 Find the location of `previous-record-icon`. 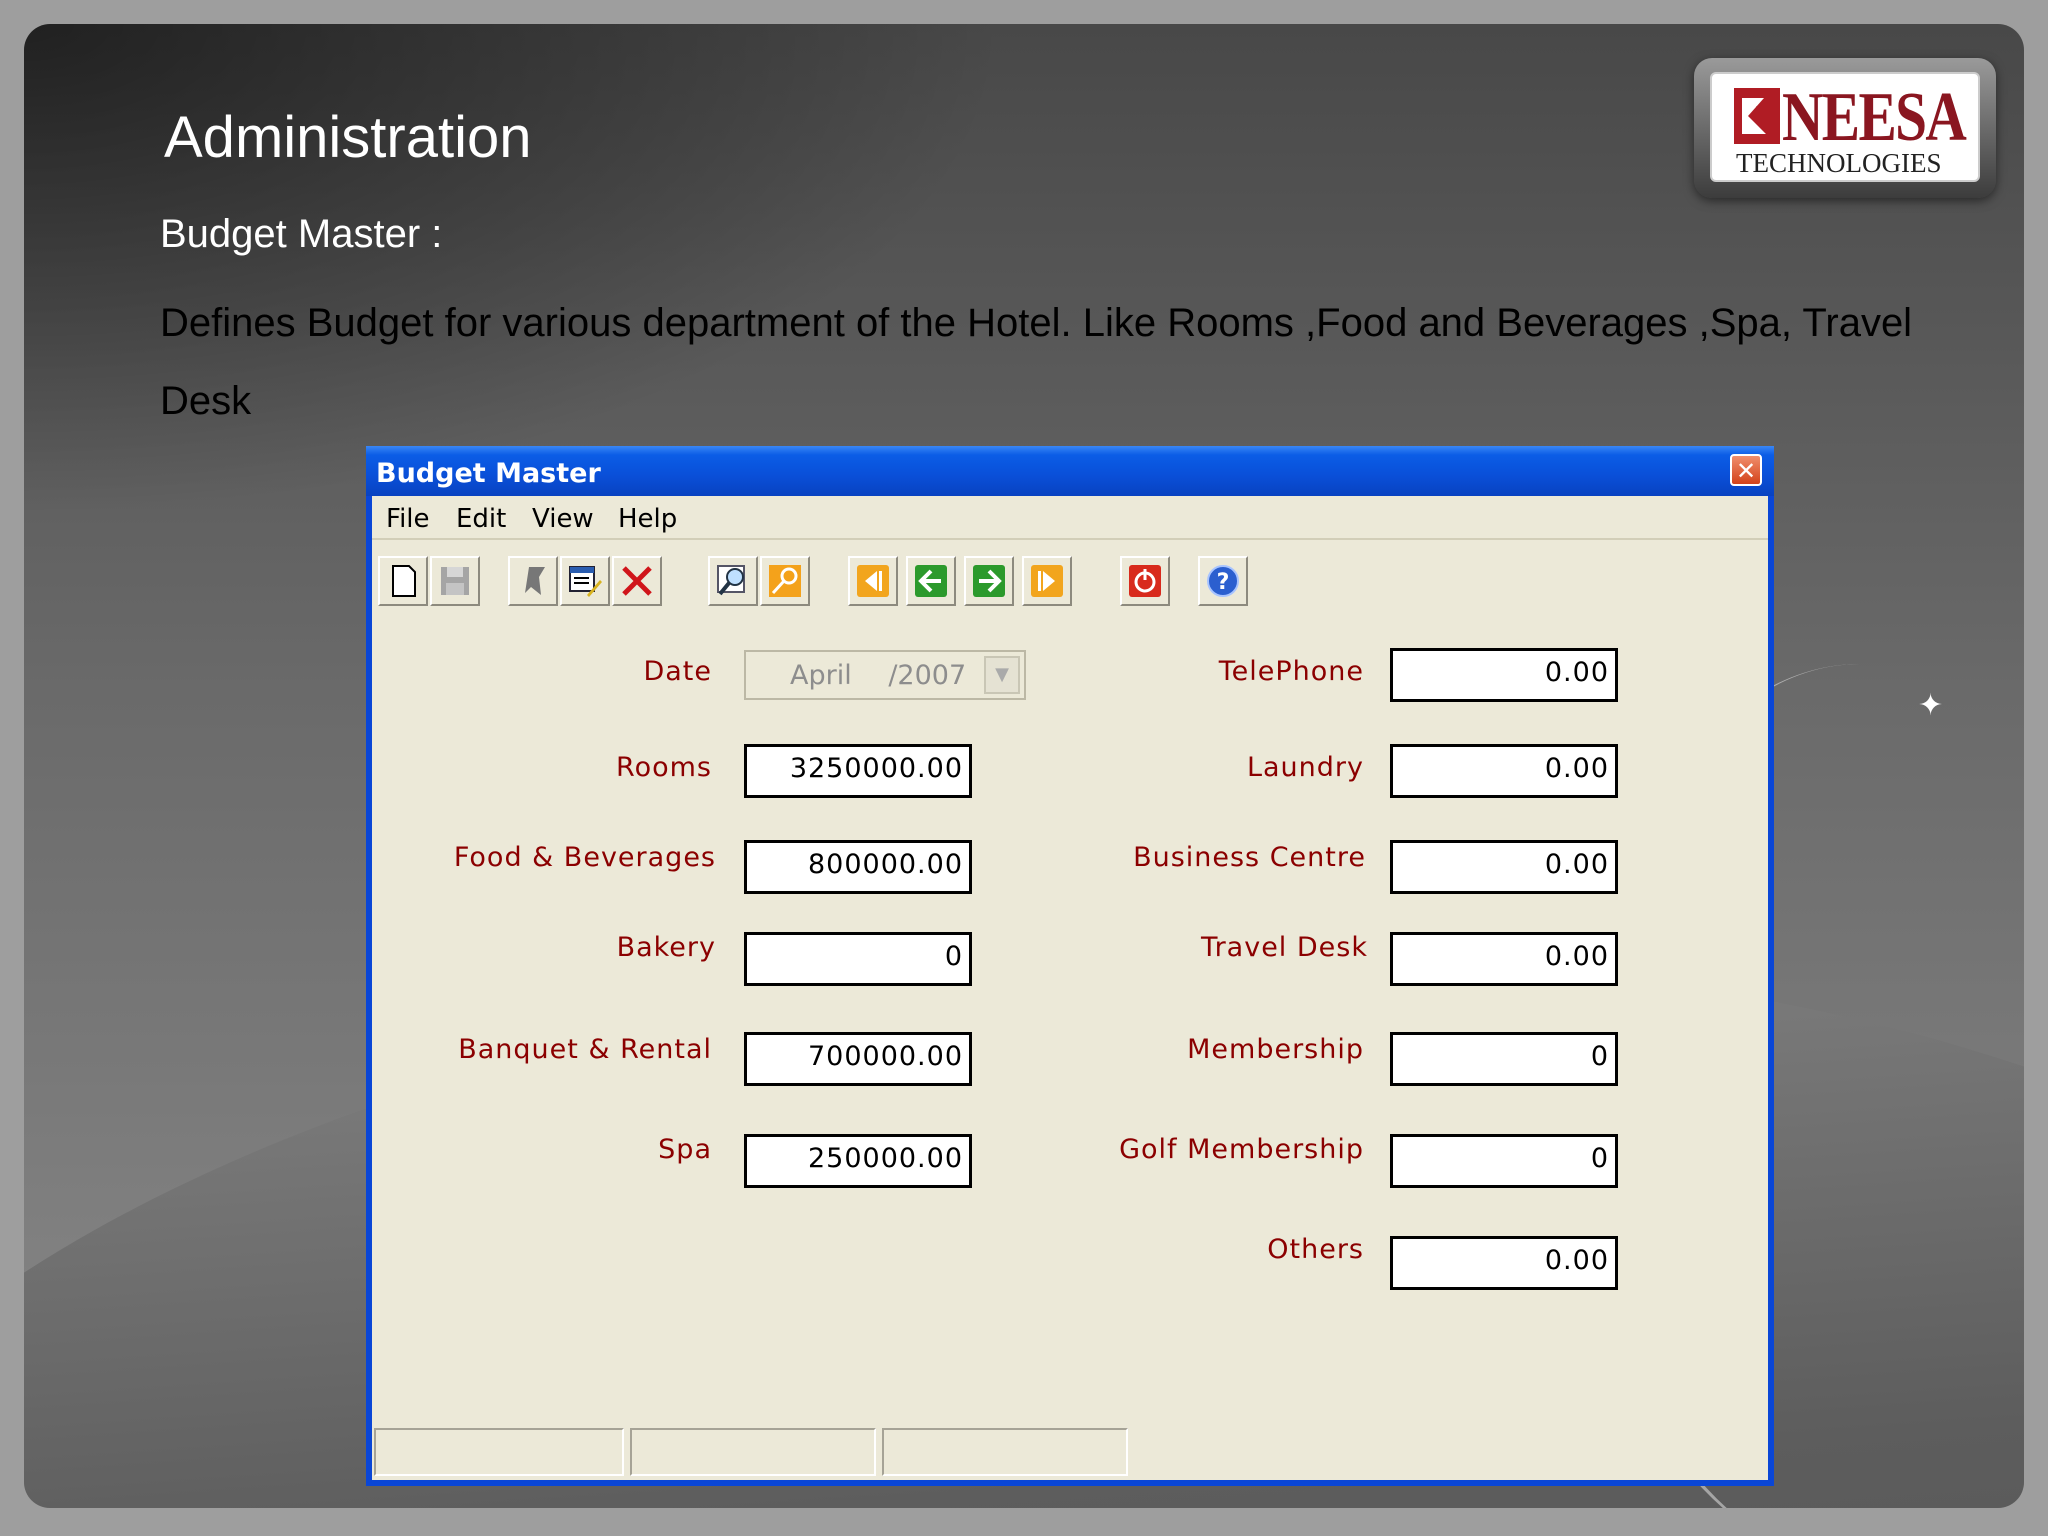

previous-record-icon is located at coordinates (931, 581).